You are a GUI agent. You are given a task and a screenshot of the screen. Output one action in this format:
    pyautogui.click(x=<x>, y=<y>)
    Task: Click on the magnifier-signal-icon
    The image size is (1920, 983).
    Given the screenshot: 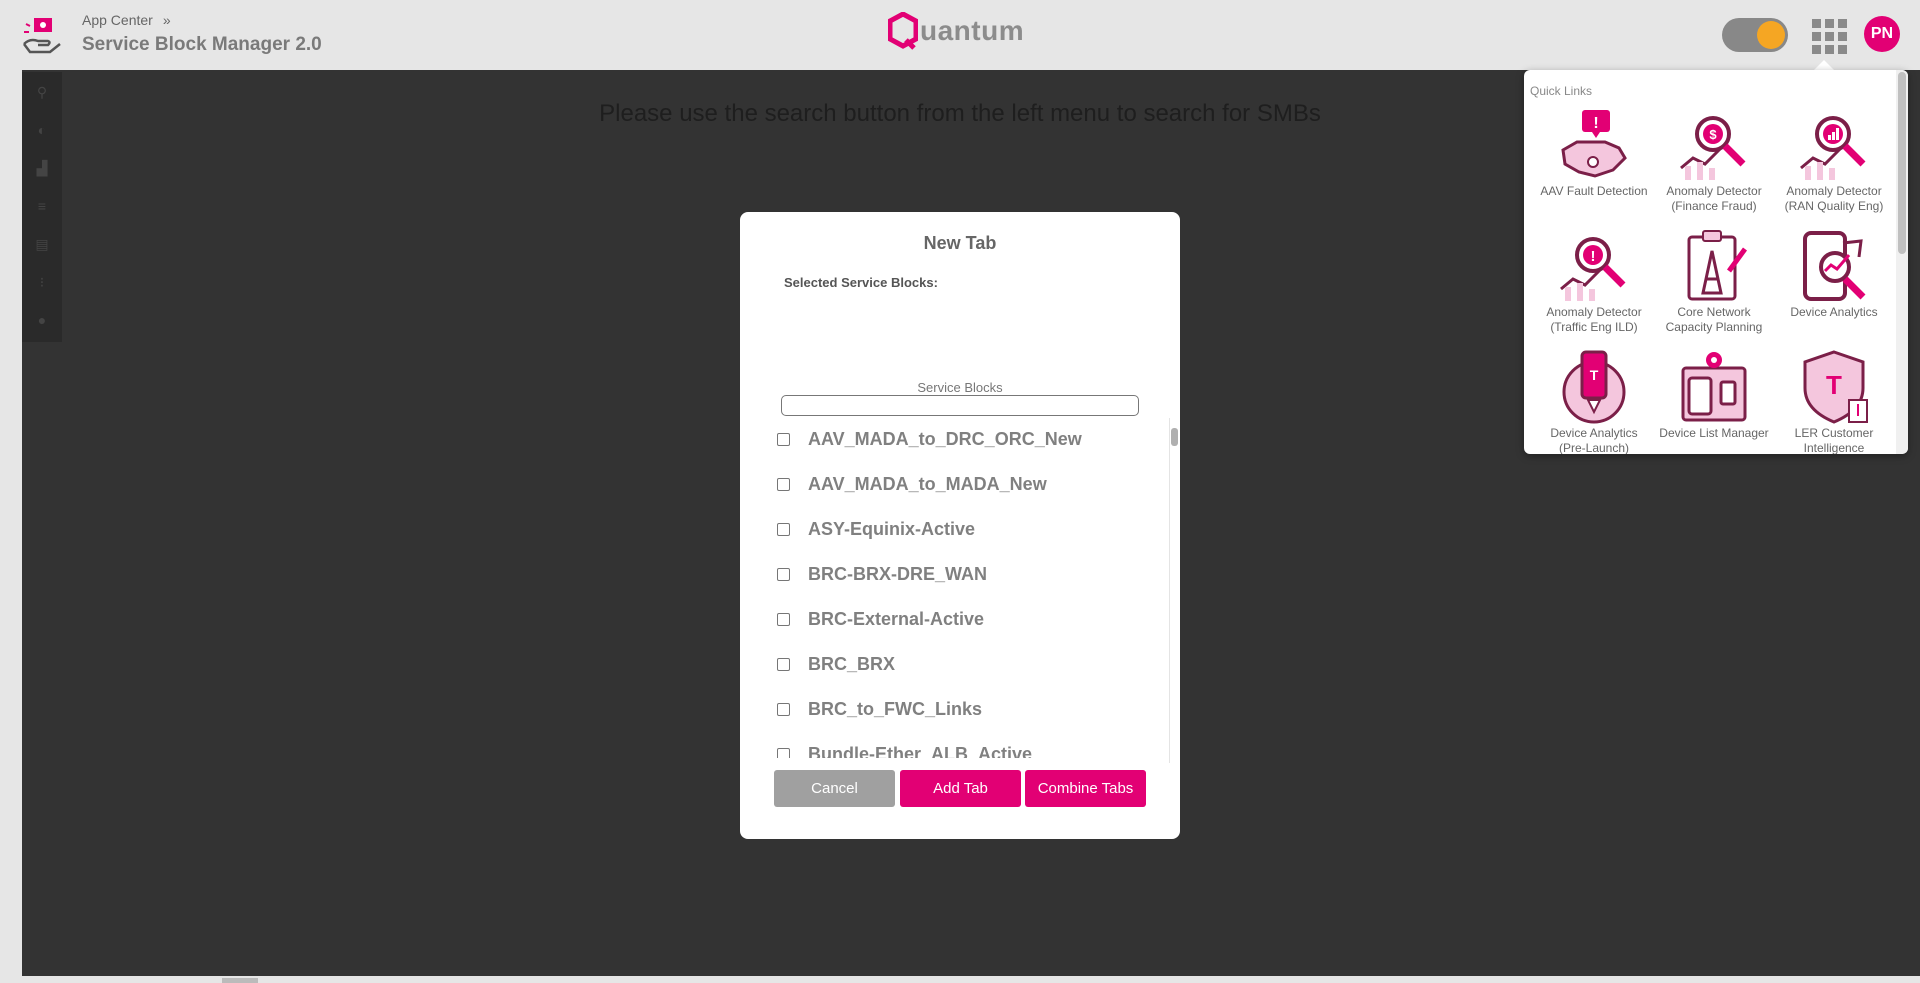 What is the action you would take?
    pyautogui.click(x=1833, y=148)
    